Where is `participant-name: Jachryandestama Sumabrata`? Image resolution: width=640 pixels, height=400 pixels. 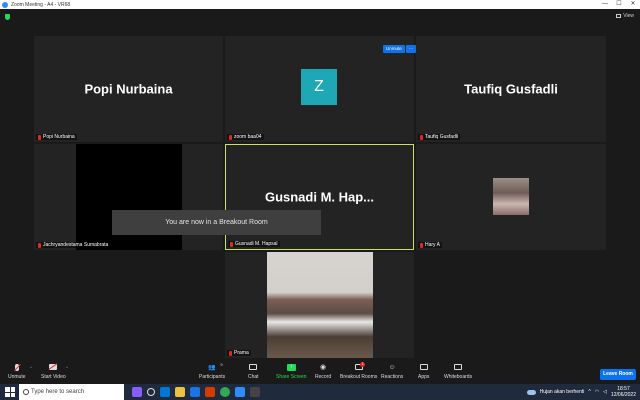 participant-name: Jachryandestama Sumabrata is located at coordinates (76, 245).